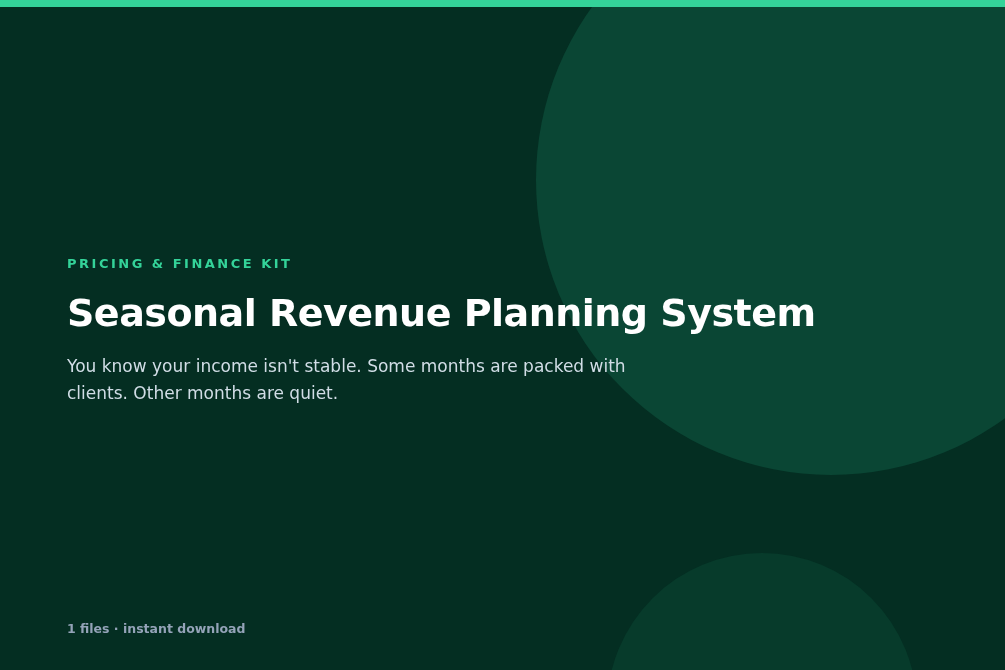  Describe the element at coordinates (157, 628) in the screenshot. I see `file-info: 1 files · instant download` at that location.